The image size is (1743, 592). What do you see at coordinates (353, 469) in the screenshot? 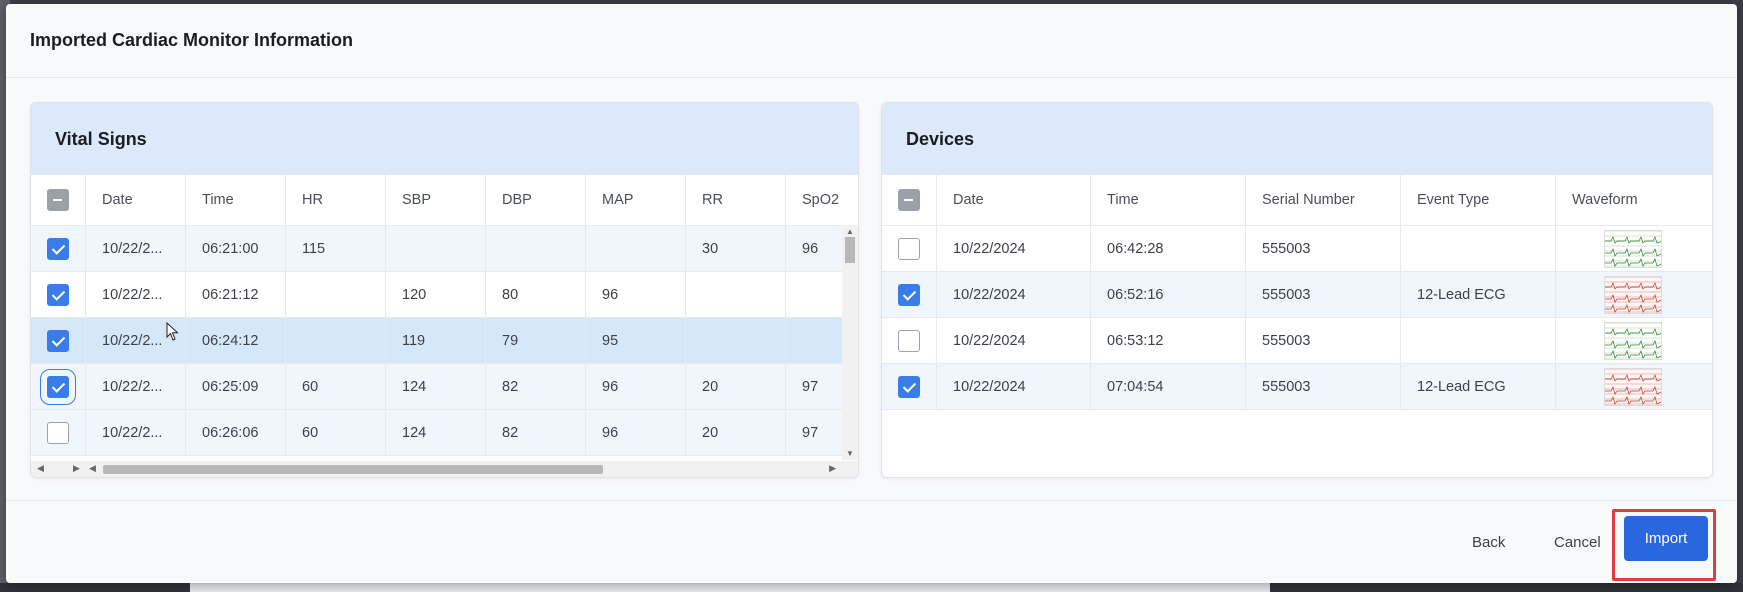
I see `horizontal-scroll-thumb` at bounding box center [353, 469].